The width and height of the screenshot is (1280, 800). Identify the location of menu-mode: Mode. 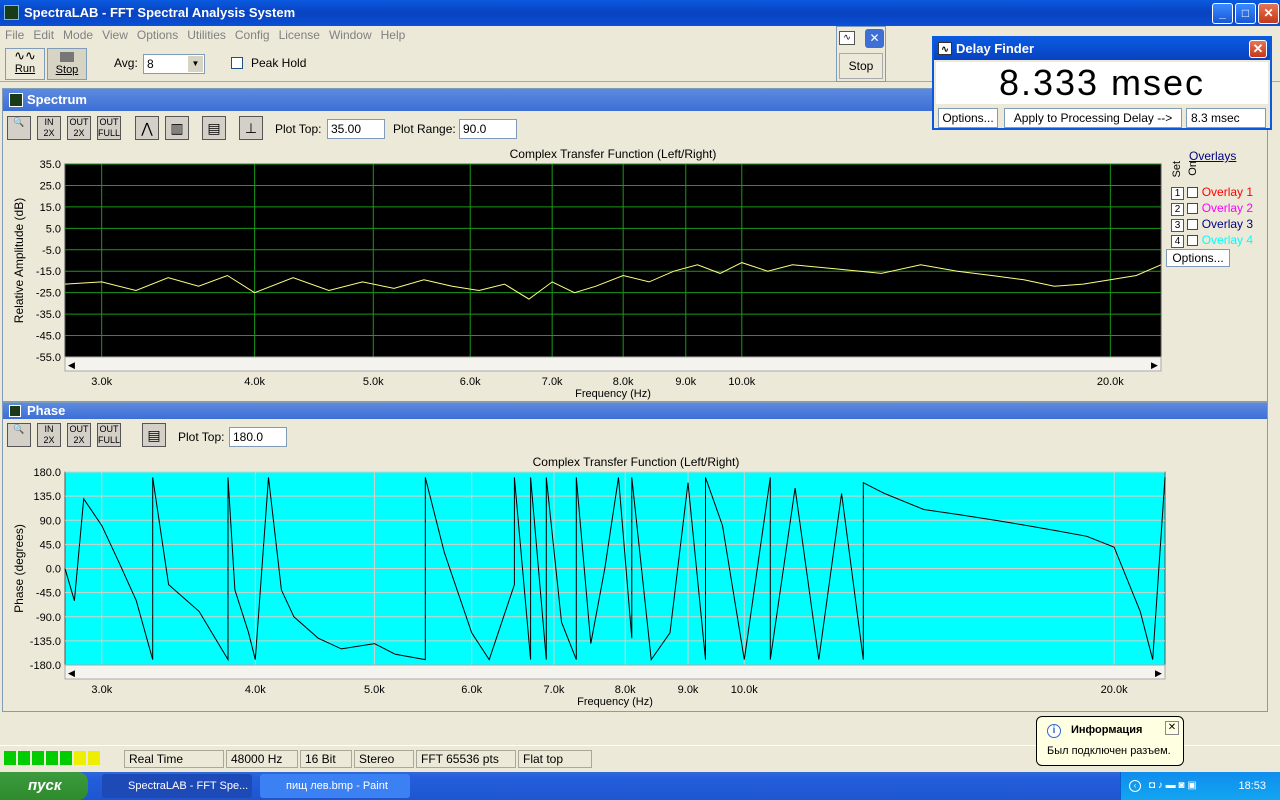
(77, 34).